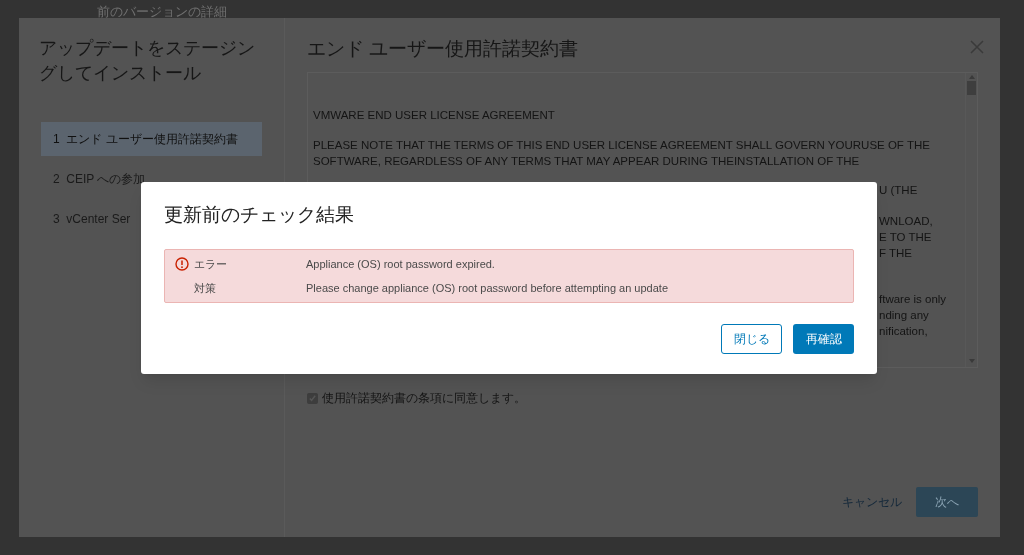  Describe the element at coordinates (904, 315) in the screenshot. I see `license-text: nding any` at that location.